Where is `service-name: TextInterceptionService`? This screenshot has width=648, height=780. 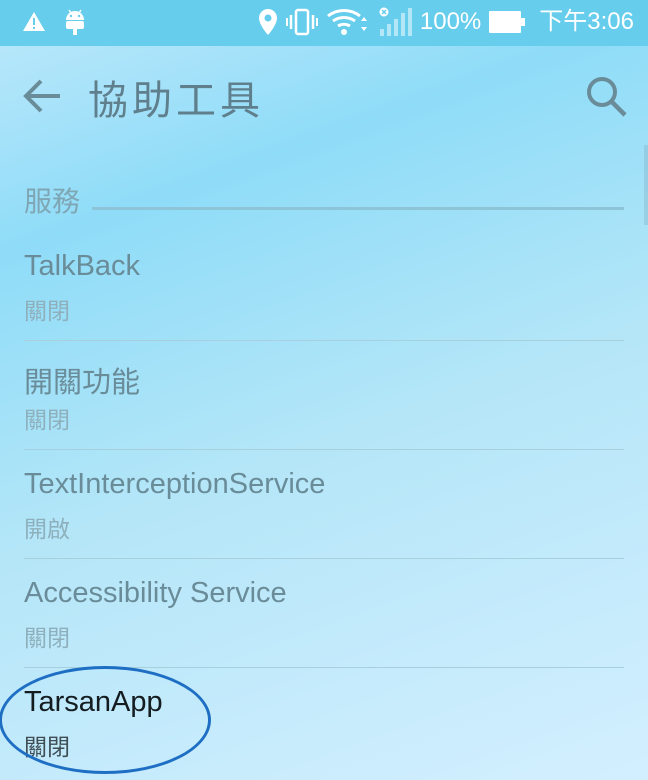 service-name: TextInterceptionService is located at coordinates (175, 484).